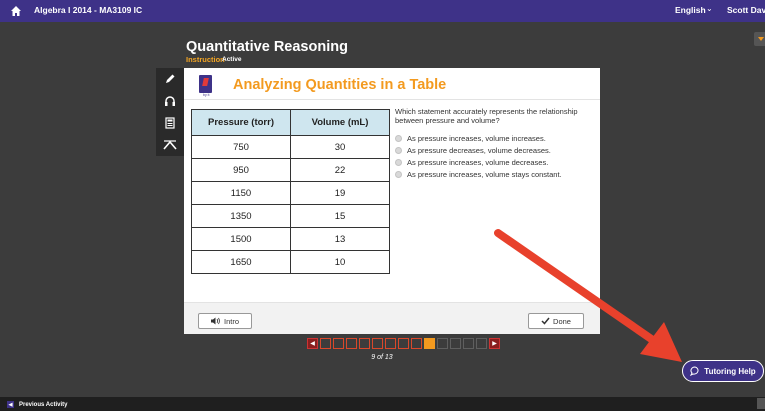  What do you see at coordinates (382, 404) in the screenshot?
I see `bottom-bar: ◀ Previous Activity` at bounding box center [382, 404].